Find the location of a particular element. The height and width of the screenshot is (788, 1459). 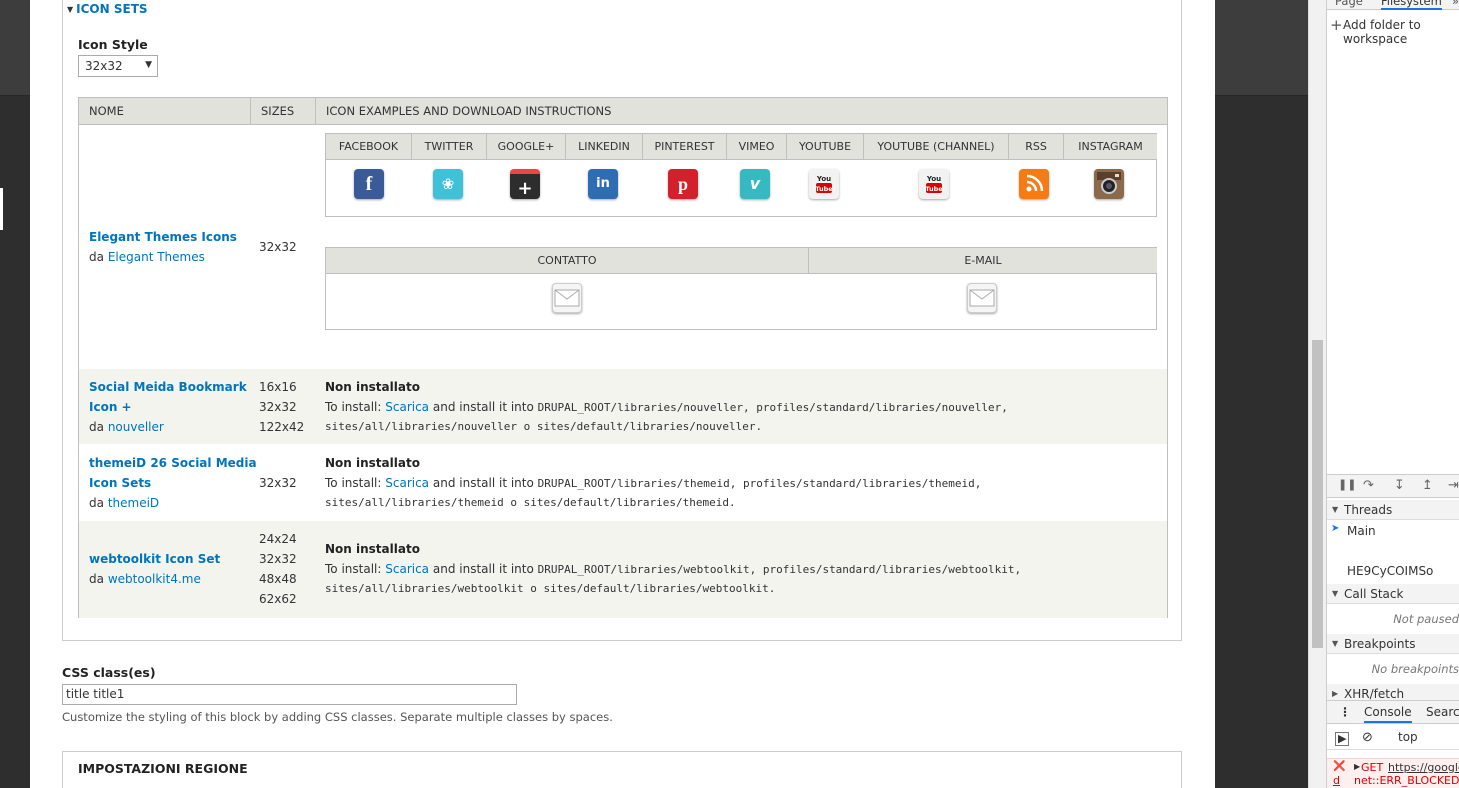

context-selector: top is located at coordinates (1408, 737).